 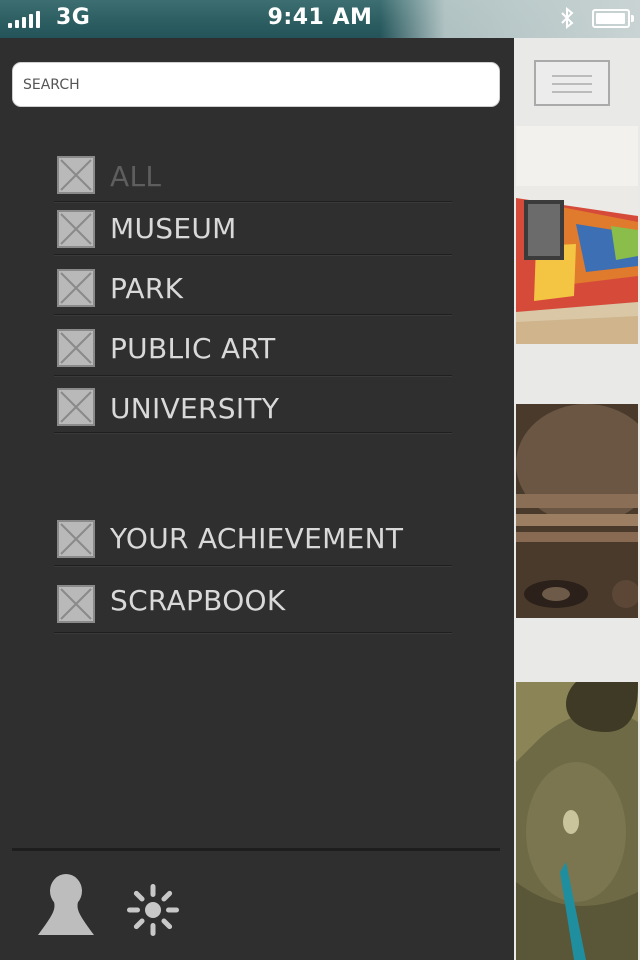 What do you see at coordinates (153, 910) in the screenshot?
I see `settings-icon` at bounding box center [153, 910].